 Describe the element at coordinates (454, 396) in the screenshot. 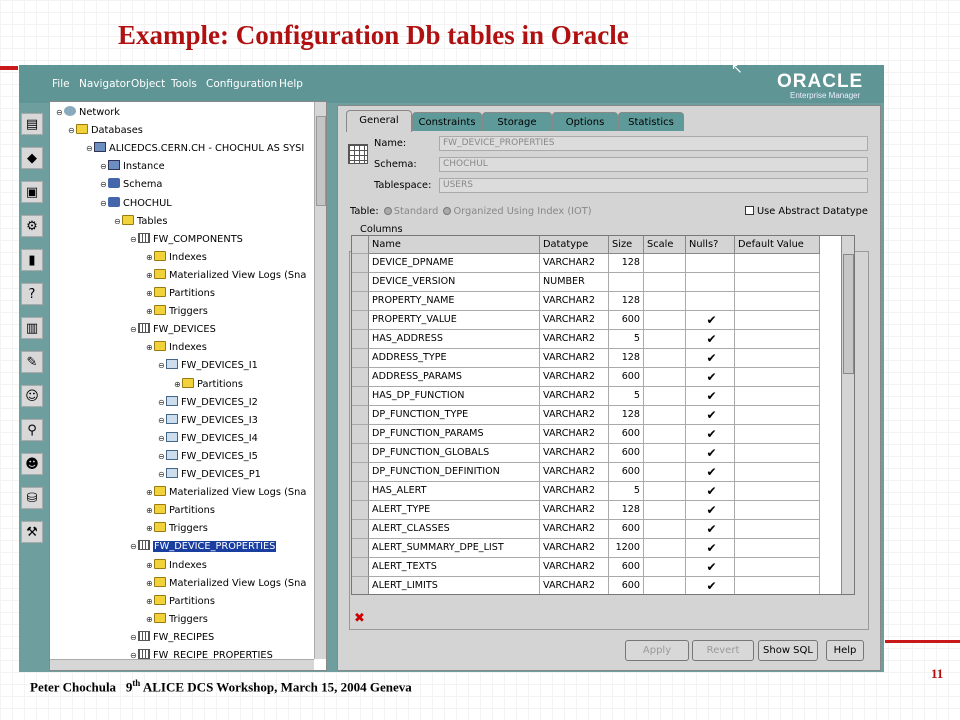

I see `grid-cell: HAS_DP_FUNCTION` at that location.